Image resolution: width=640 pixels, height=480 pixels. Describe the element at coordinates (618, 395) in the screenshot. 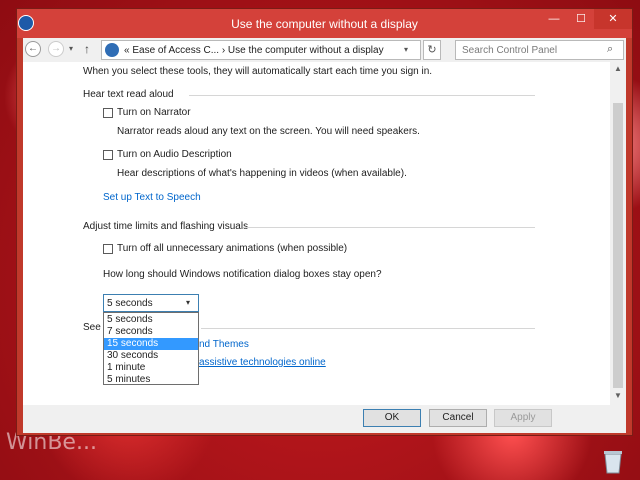

I see `scroll-down-icon: ▼` at that location.